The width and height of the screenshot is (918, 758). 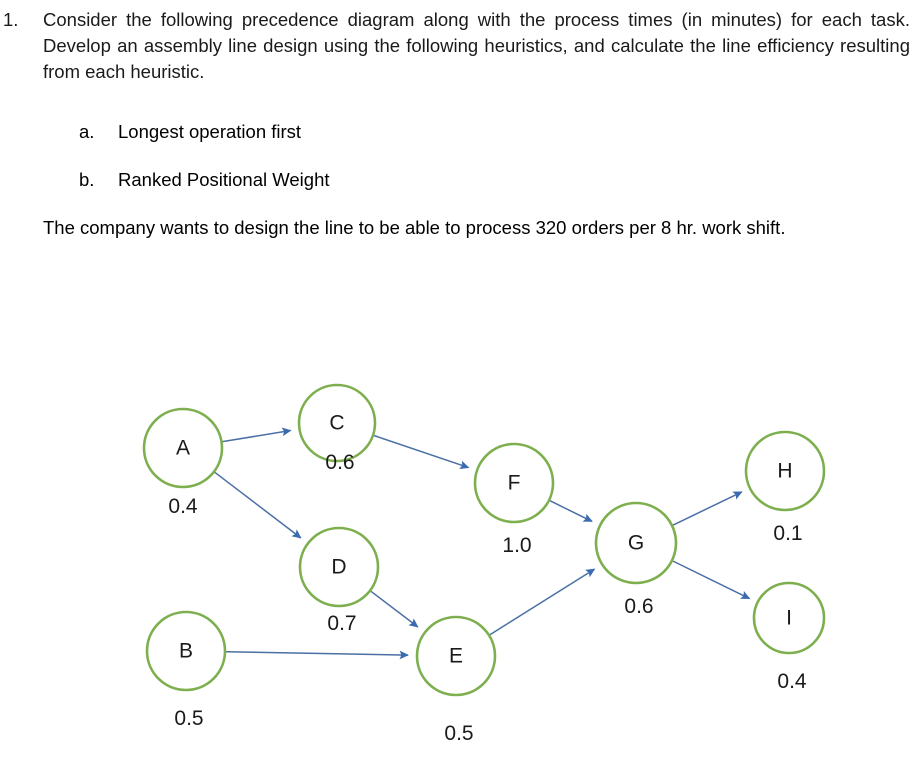 I want to click on node-c-label: C, so click(x=336, y=423).